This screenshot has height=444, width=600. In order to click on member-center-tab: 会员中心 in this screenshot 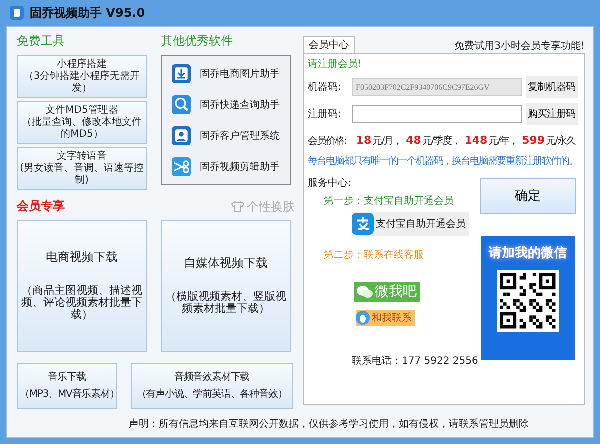, I will do `click(329, 44)`.